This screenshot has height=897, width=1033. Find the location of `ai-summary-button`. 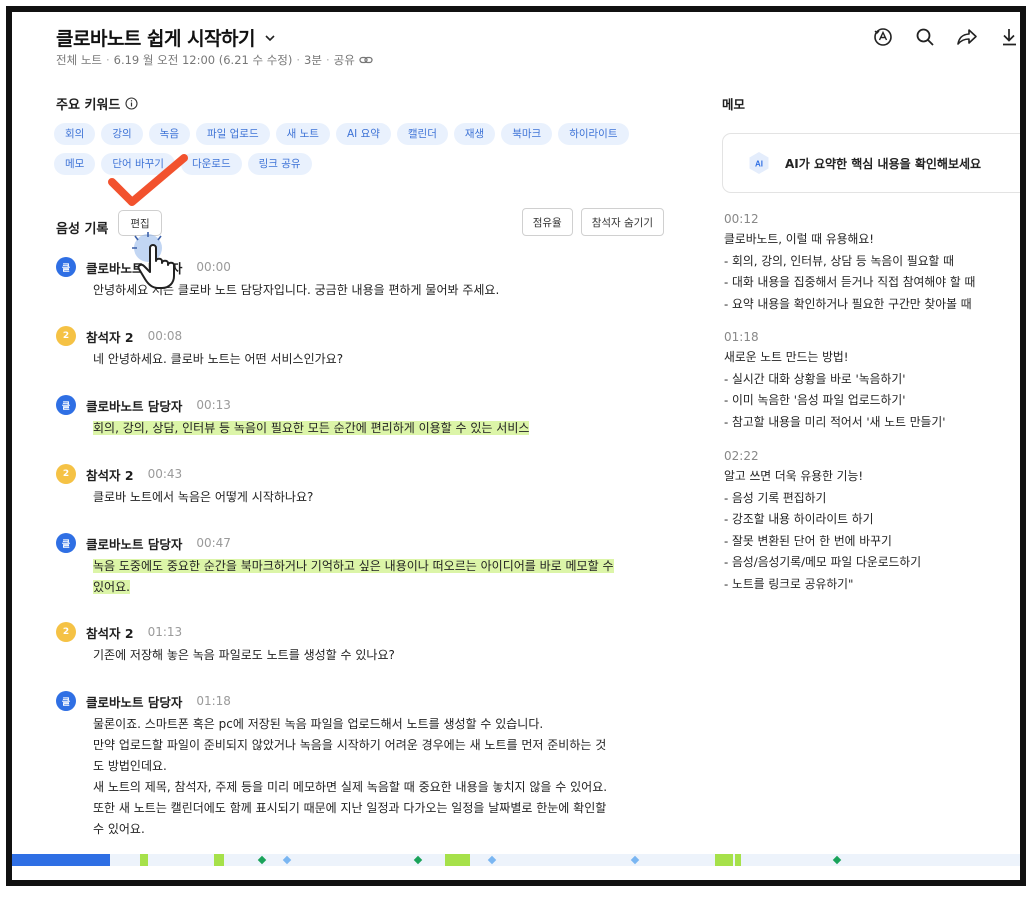

ai-summary-button is located at coordinates (883, 37).